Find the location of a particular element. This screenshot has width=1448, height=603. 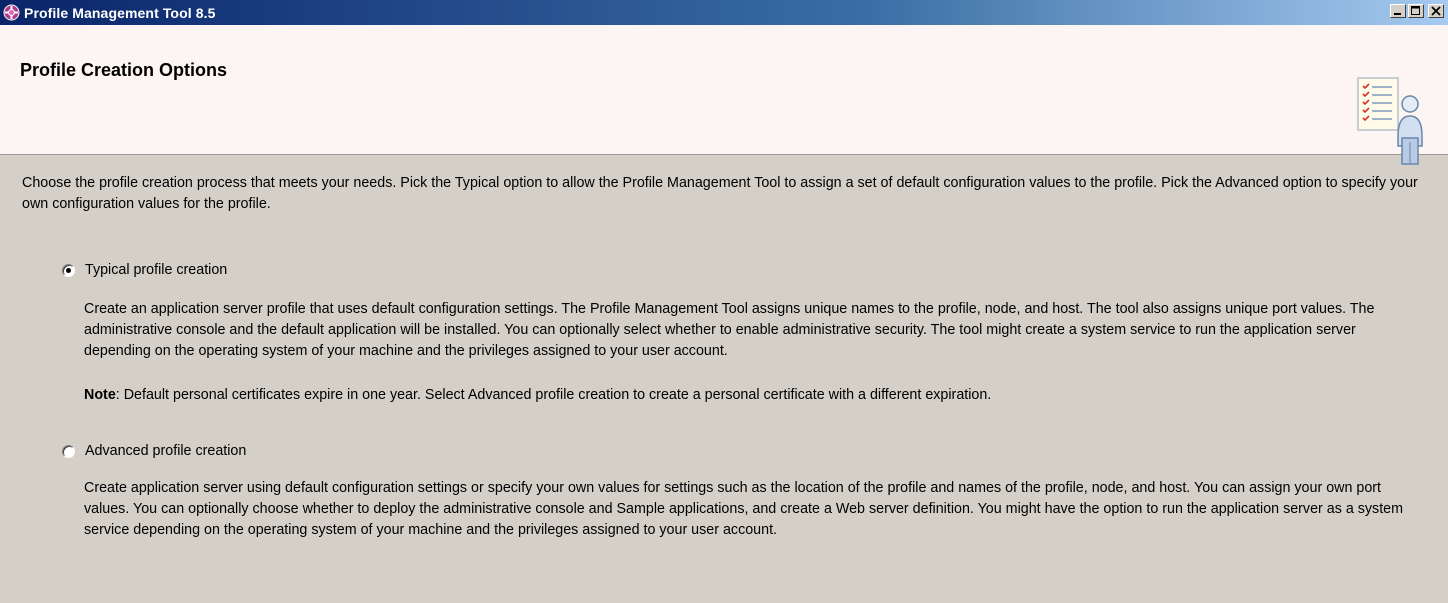

page-title: Profile Creation Options is located at coordinates (124, 70).